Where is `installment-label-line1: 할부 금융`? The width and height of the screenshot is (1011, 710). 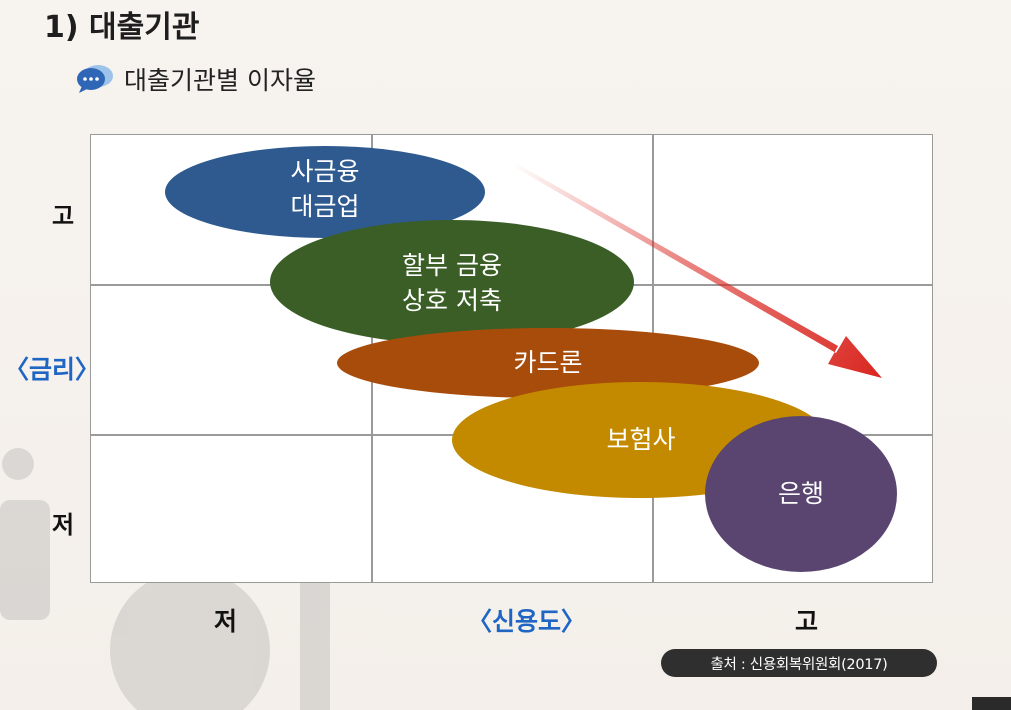
installment-label-line1: 할부 금융 is located at coordinates (452, 265).